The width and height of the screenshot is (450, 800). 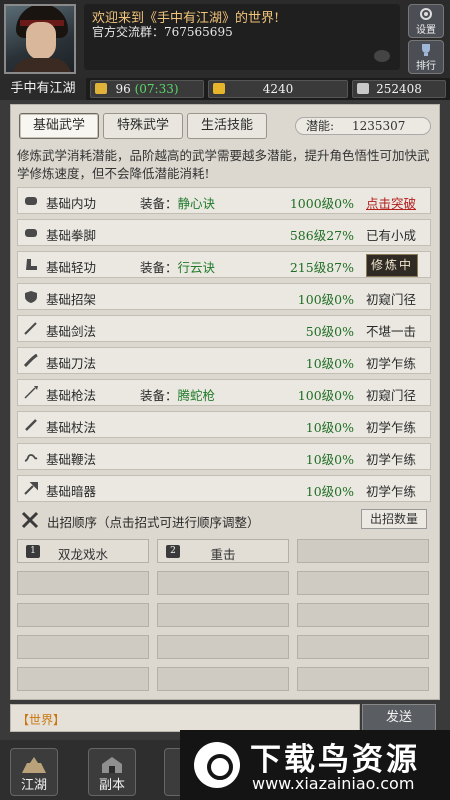 What do you see at coordinates (40, 39) in the screenshot?
I see `player-avatar` at bounding box center [40, 39].